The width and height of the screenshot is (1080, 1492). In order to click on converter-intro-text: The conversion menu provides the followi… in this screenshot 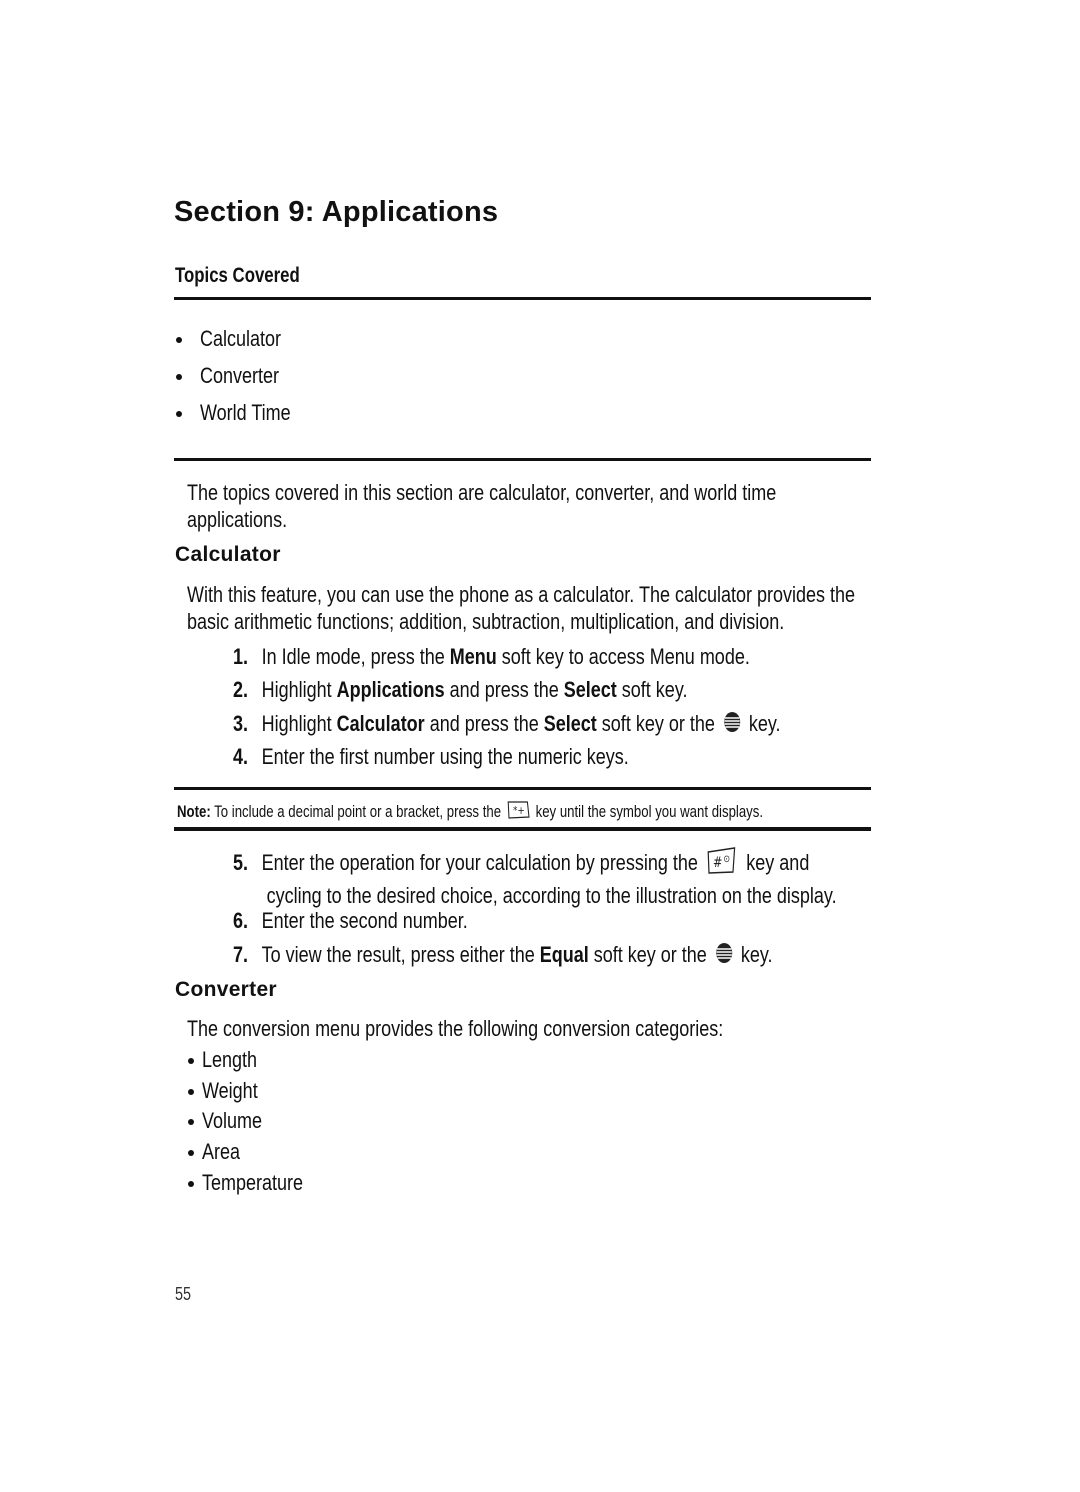, I will do `click(455, 1028)`.